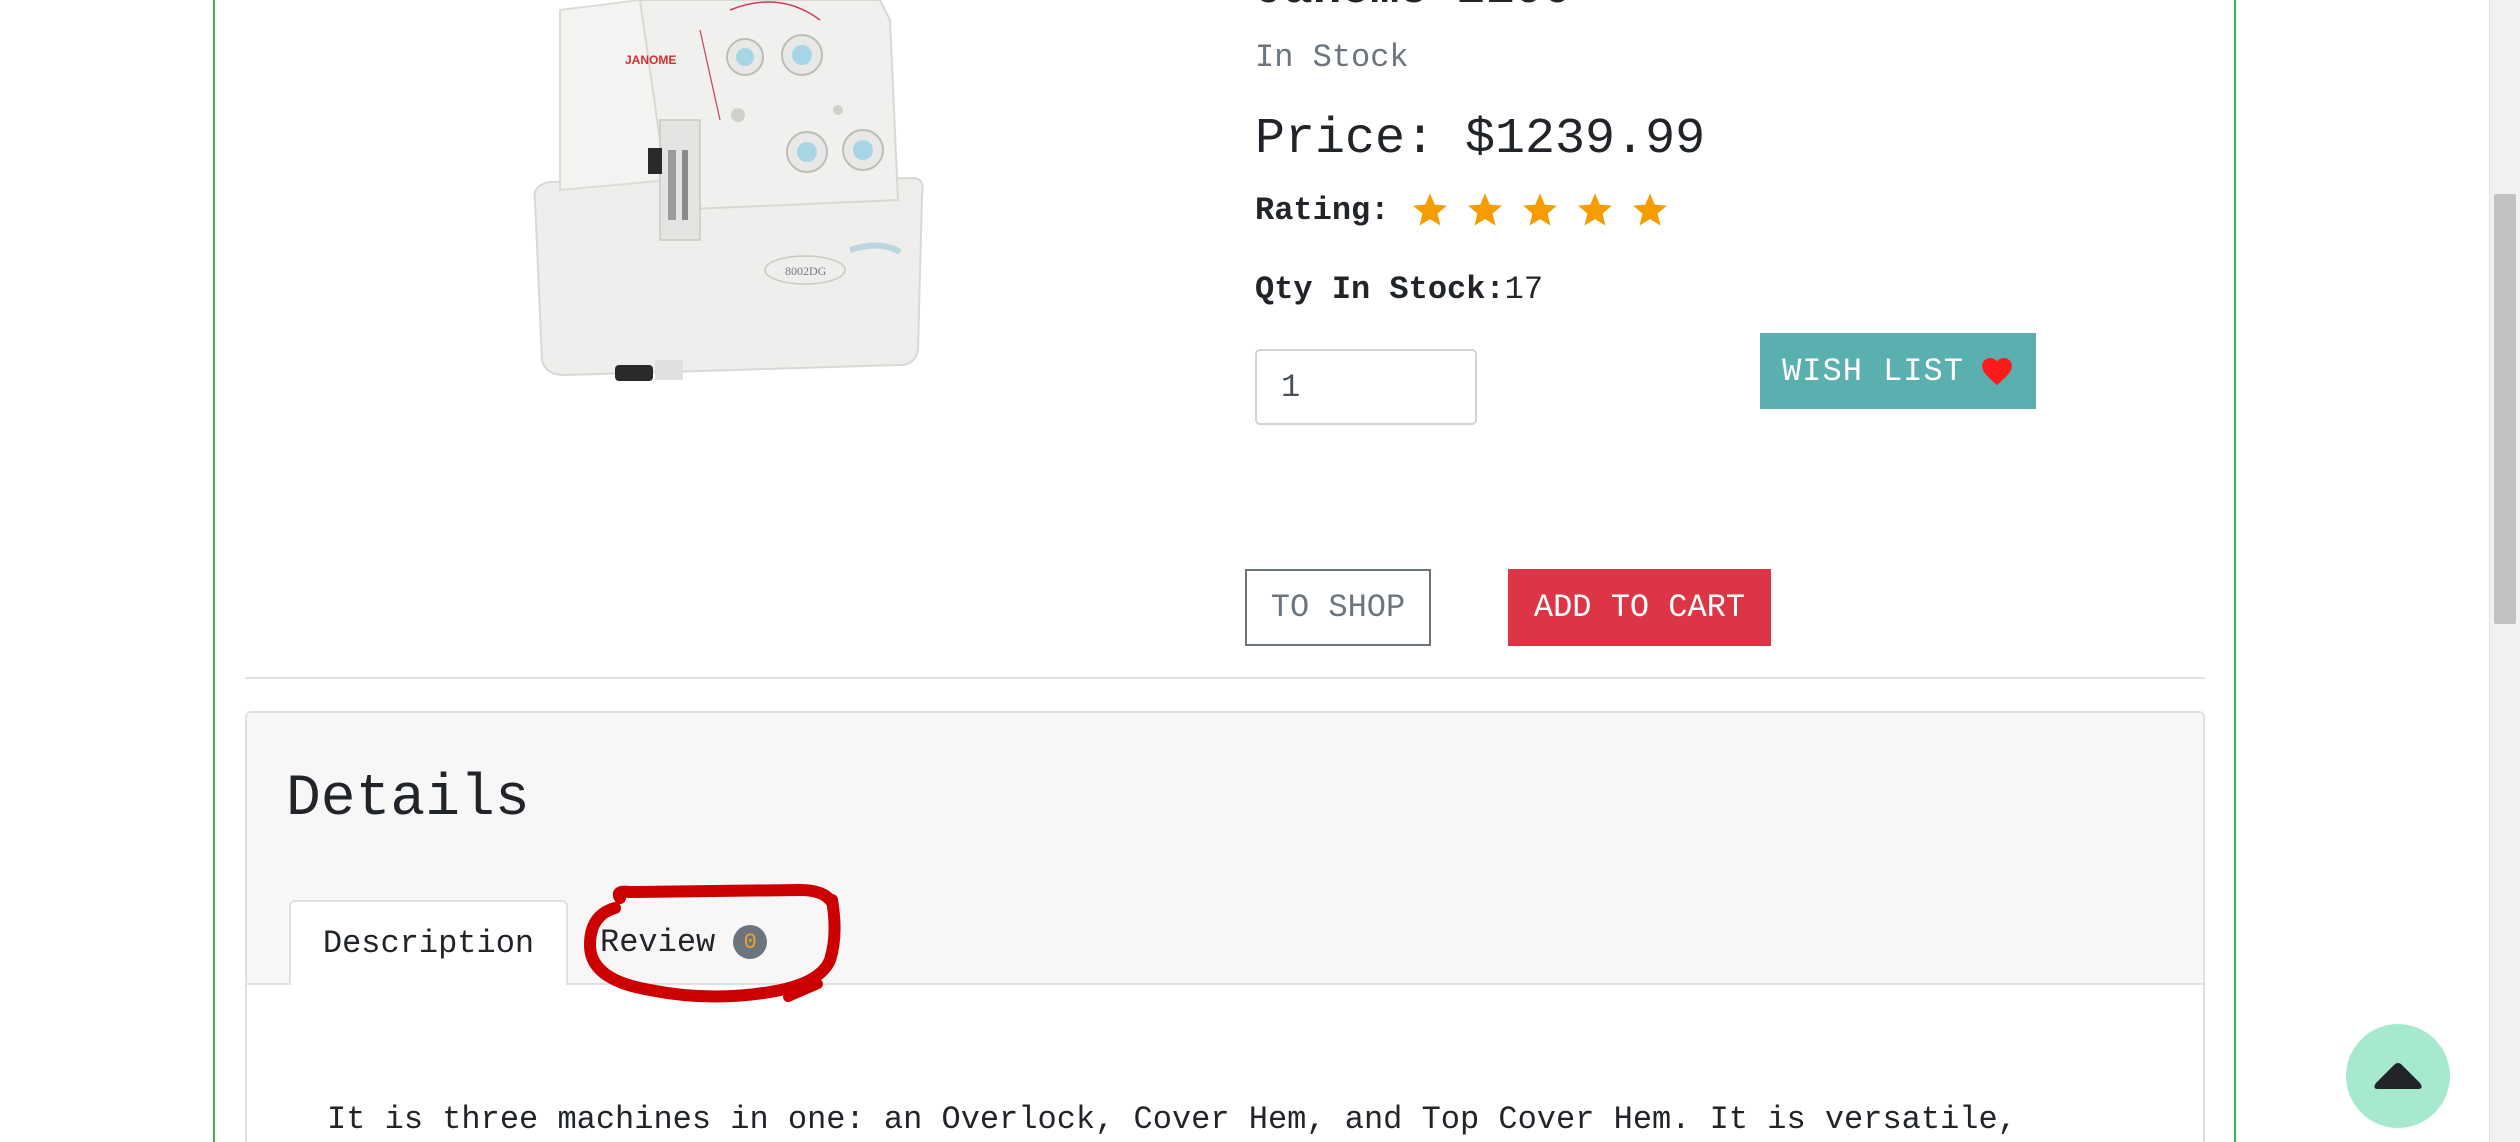  Describe the element at coordinates (1873, 371) in the screenshot. I see `wishlist-label: WISH LIST` at that location.